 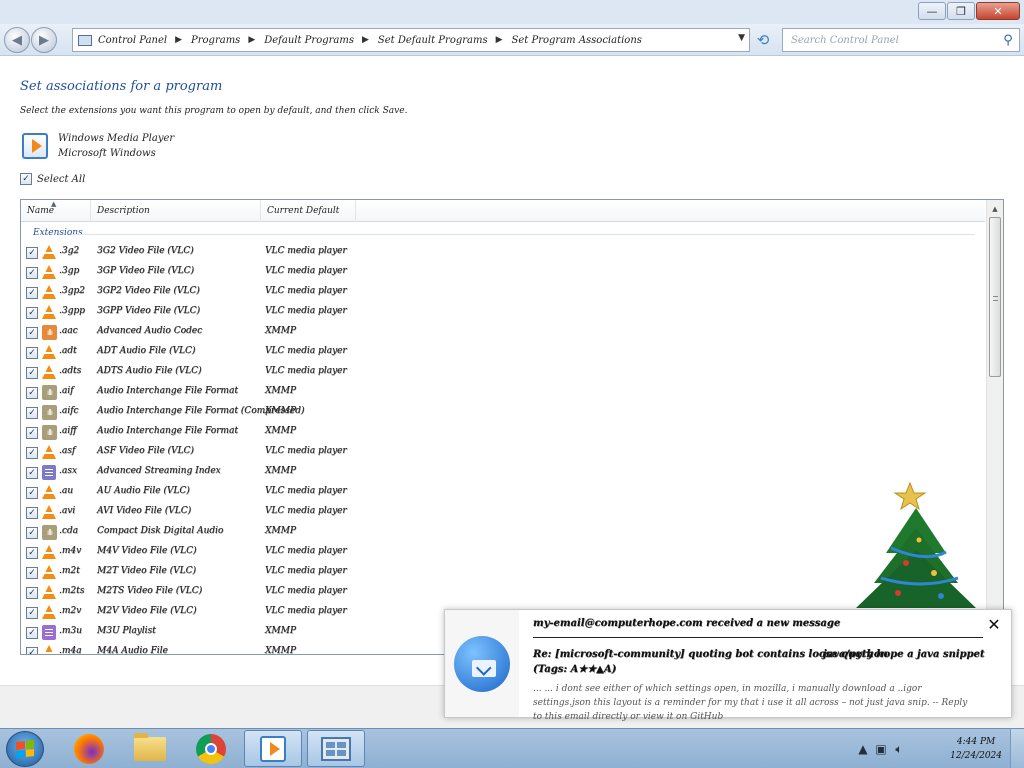 What do you see at coordinates (1008, 40) in the screenshot?
I see `search-icon: ⚲` at bounding box center [1008, 40].